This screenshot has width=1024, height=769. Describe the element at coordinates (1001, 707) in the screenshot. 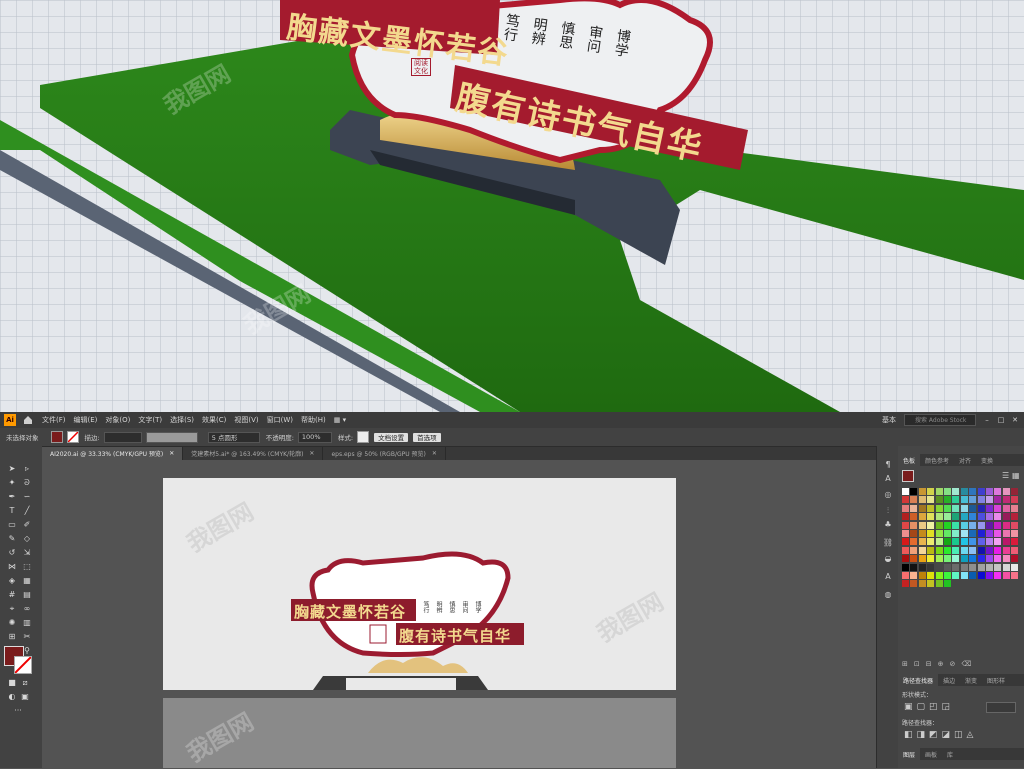

I see `expand-button` at that location.